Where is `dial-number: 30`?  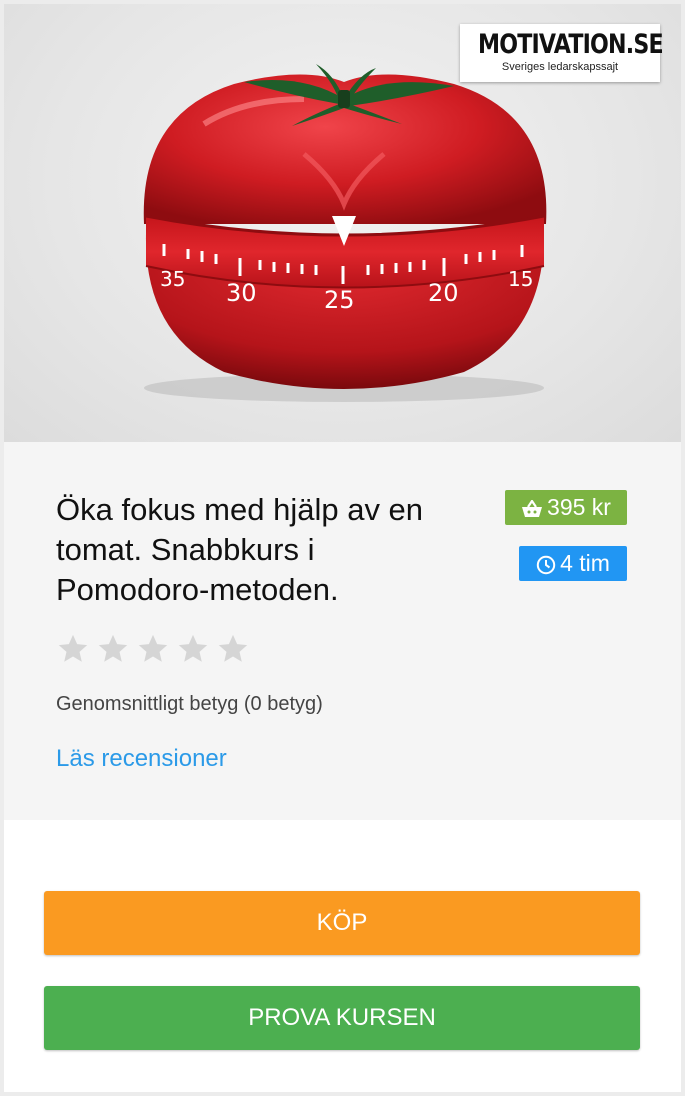
dial-number: 30 is located at coordinates (241, 293).